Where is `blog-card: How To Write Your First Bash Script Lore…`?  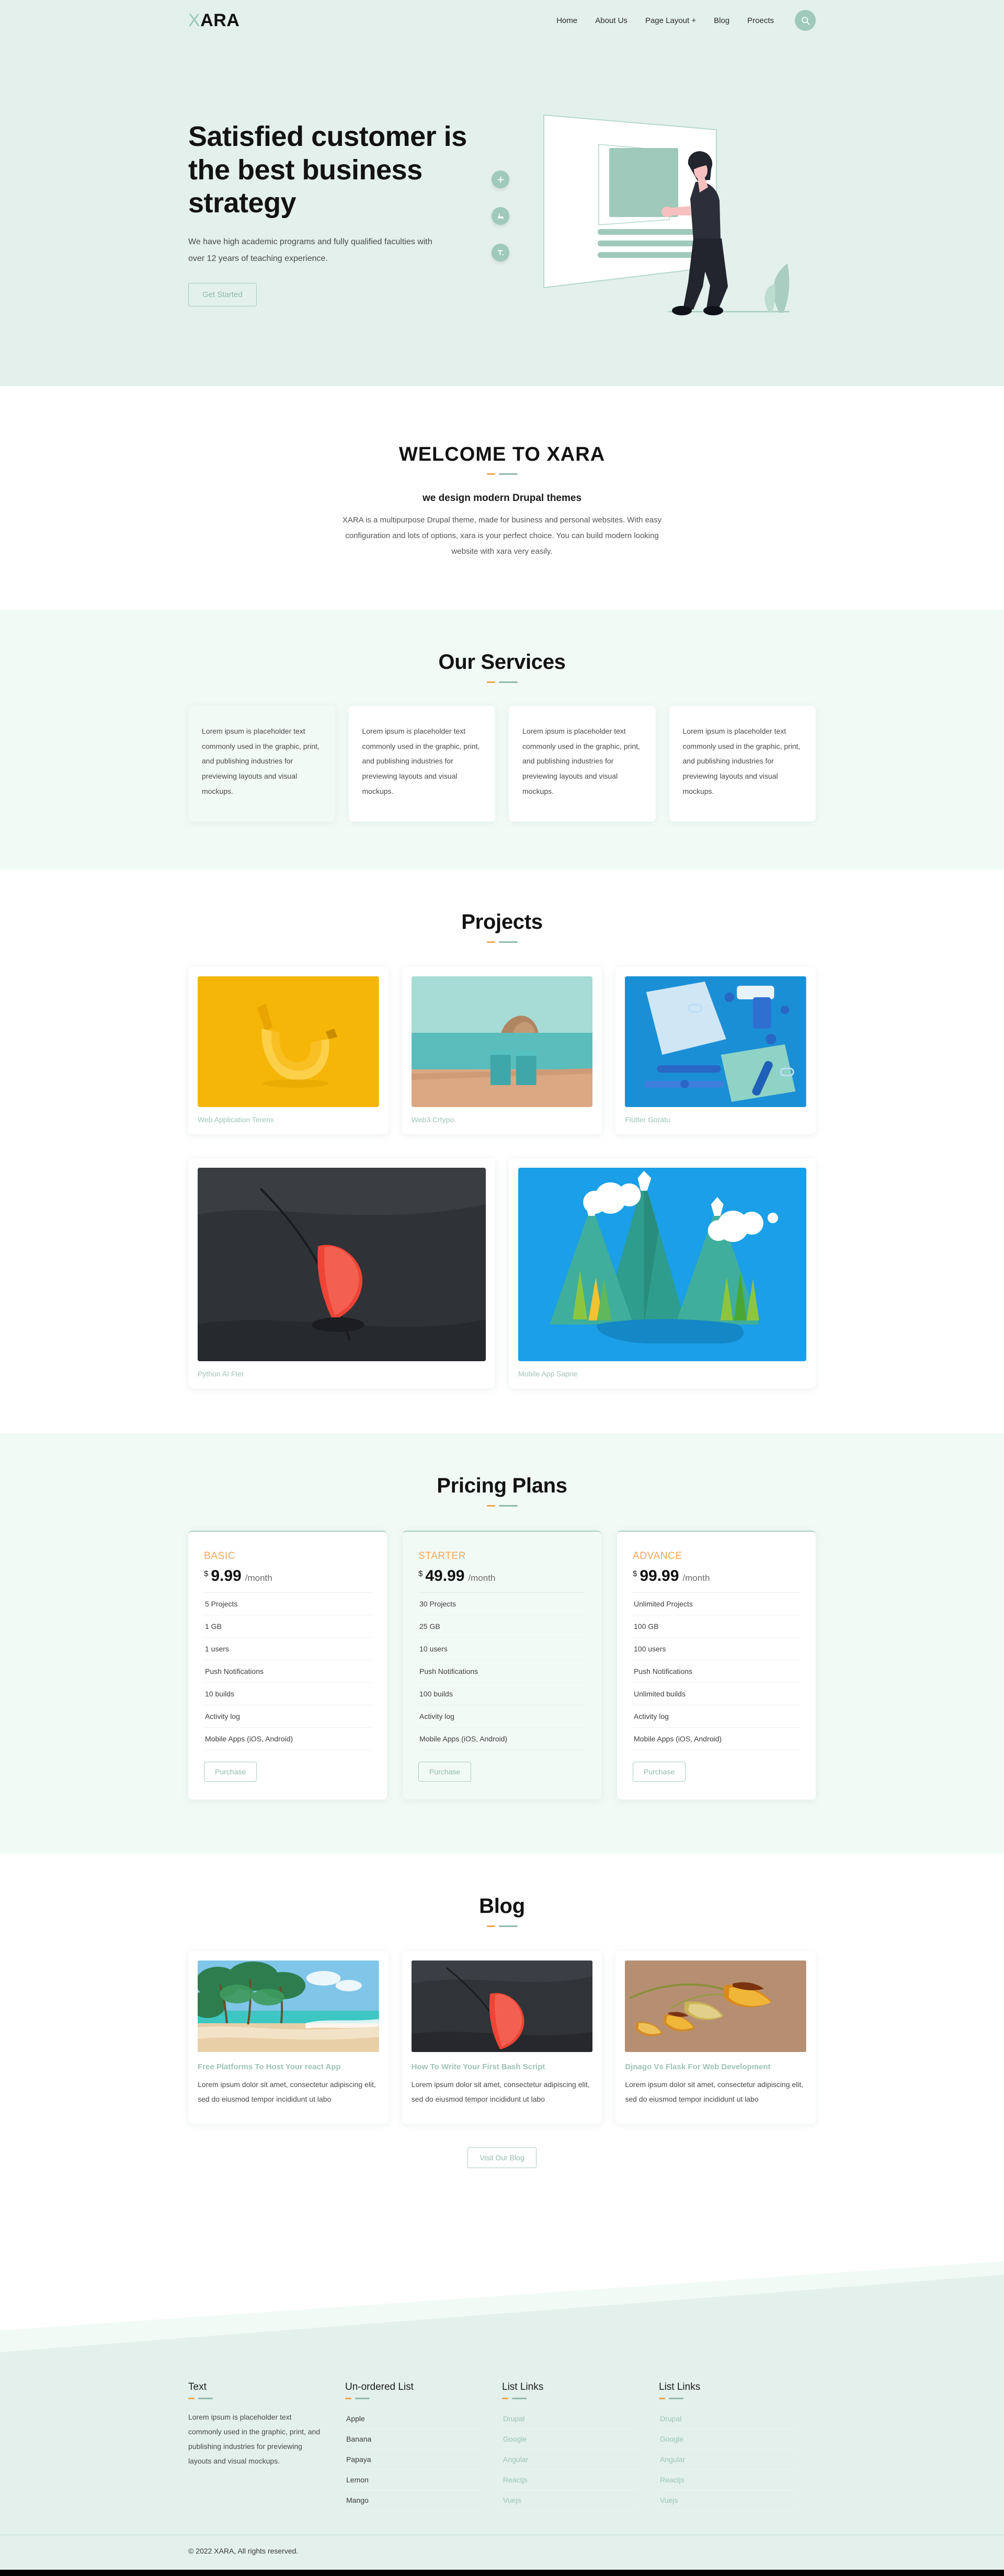 blog-card: How To Write Your First Bash Script Lore… is located at coordinates (502, 2038).